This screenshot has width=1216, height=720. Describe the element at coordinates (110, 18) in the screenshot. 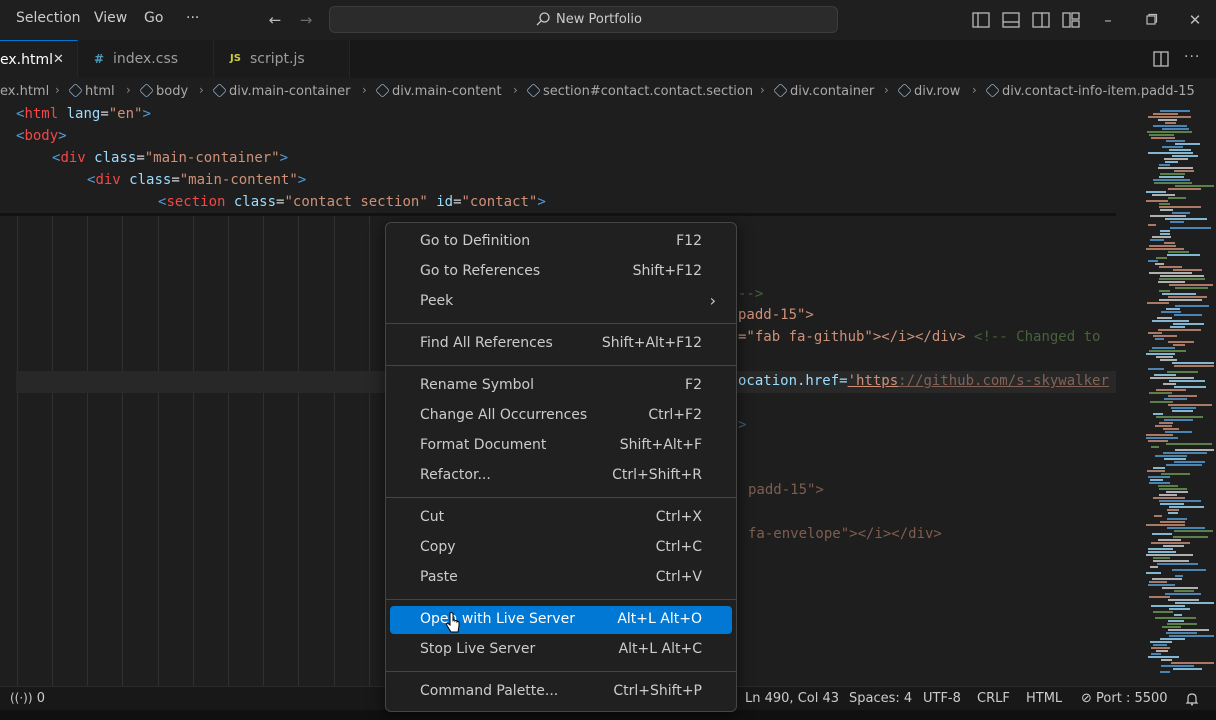

I see `menu-view: View` at that location.